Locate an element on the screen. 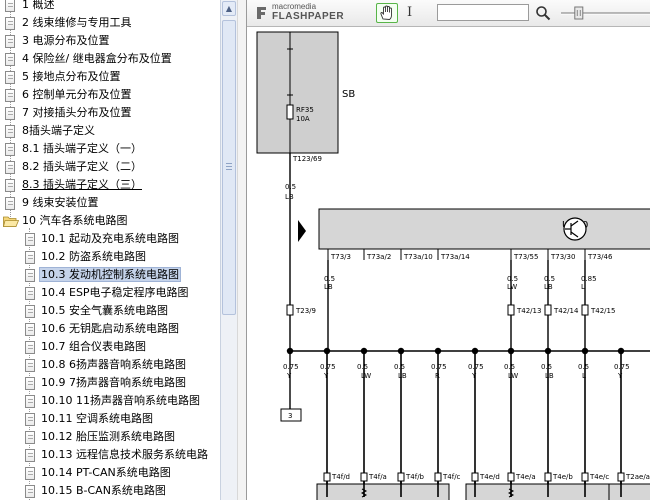  toc-item: 8.3 插头端子定义（三） is located at coordinates (82, 185).